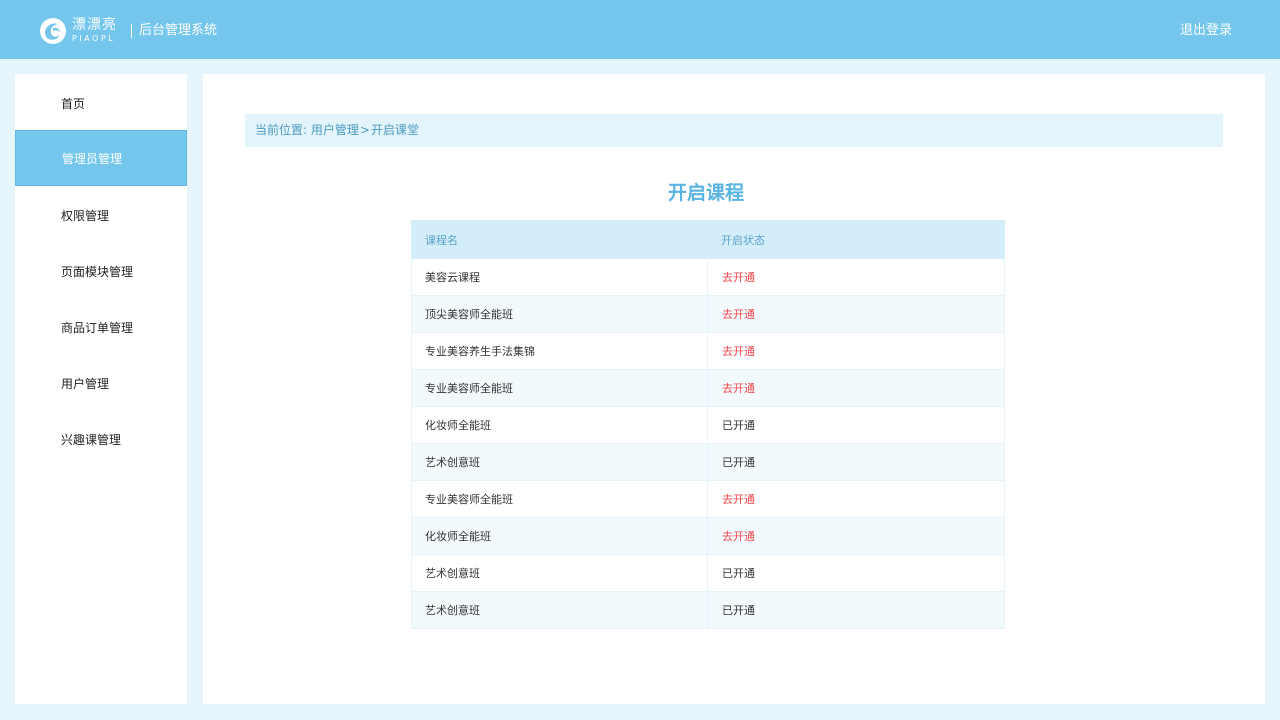 This screenshot has width=1280, height=720. What do you see at coordinates (281, 130) in the screenshot?
I see `breadcrumb-prefix: 当前位置:` at bounding box center [281, 130].